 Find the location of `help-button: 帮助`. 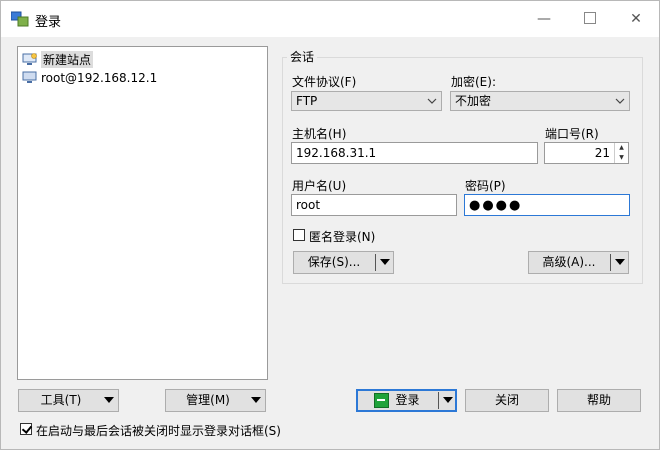

help-button: 帮助 is located at coordinates (599, 400).